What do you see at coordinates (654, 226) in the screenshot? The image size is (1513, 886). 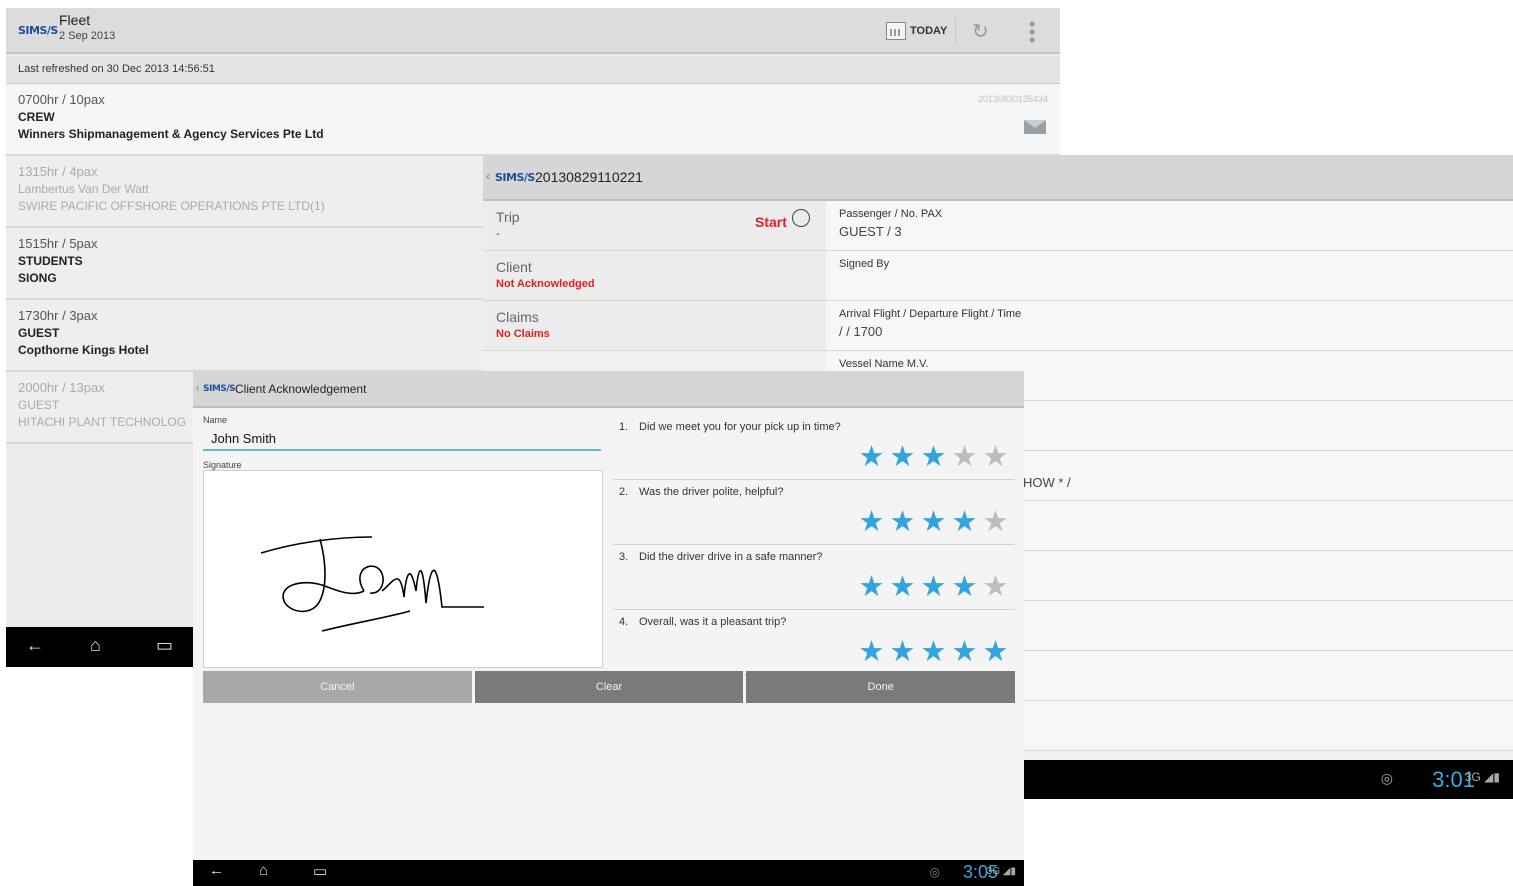 I see `trip-row: Trip - Start` at bounding box center [654, 226].